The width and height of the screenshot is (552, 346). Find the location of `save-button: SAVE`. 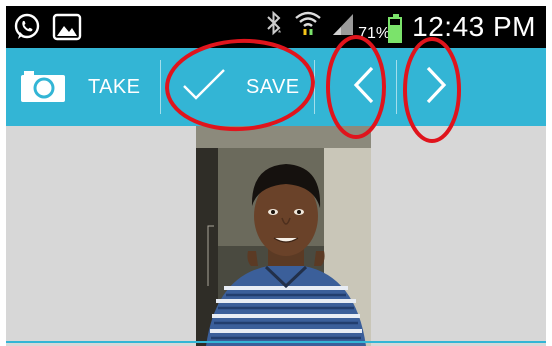

save-button: SAVE is located at coordinates (240, 87).